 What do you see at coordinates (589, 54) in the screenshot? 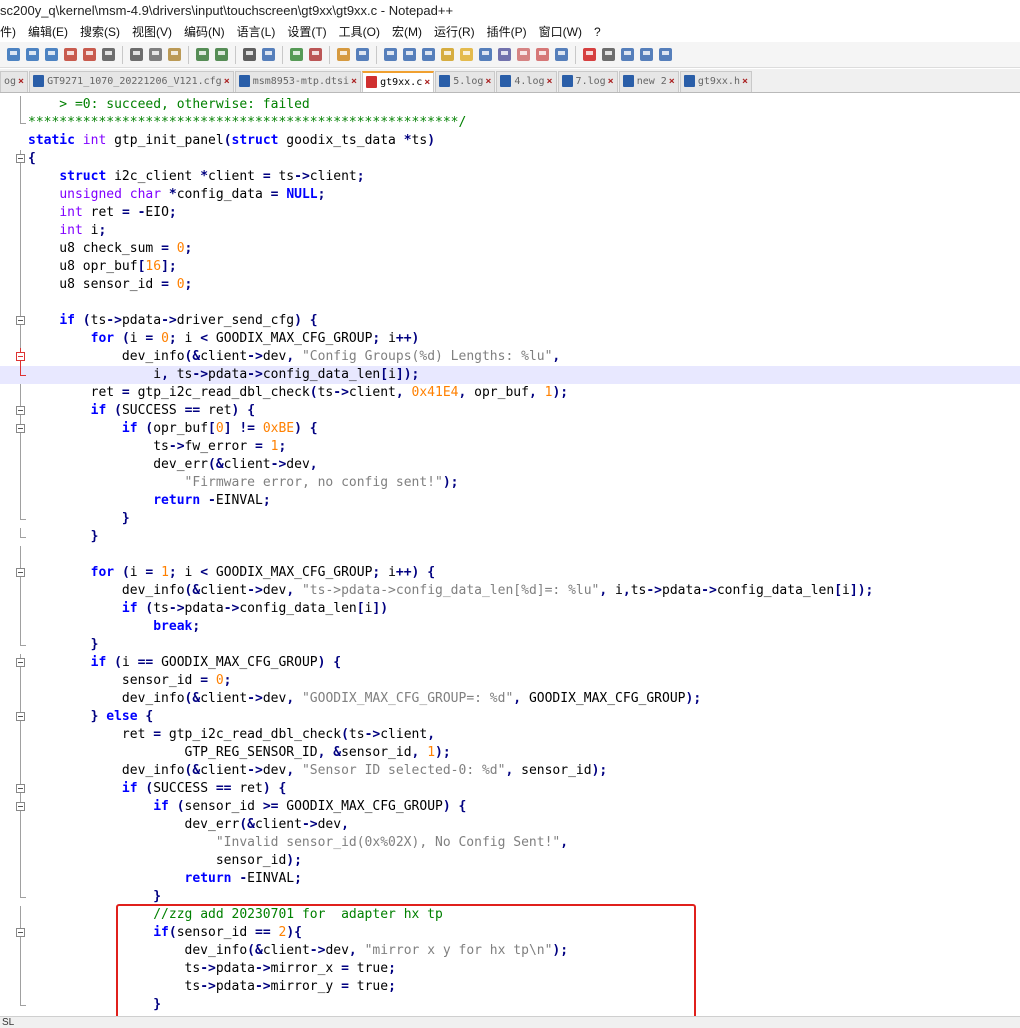
I see `record-macro-icon` at bounding box center [589, 54].